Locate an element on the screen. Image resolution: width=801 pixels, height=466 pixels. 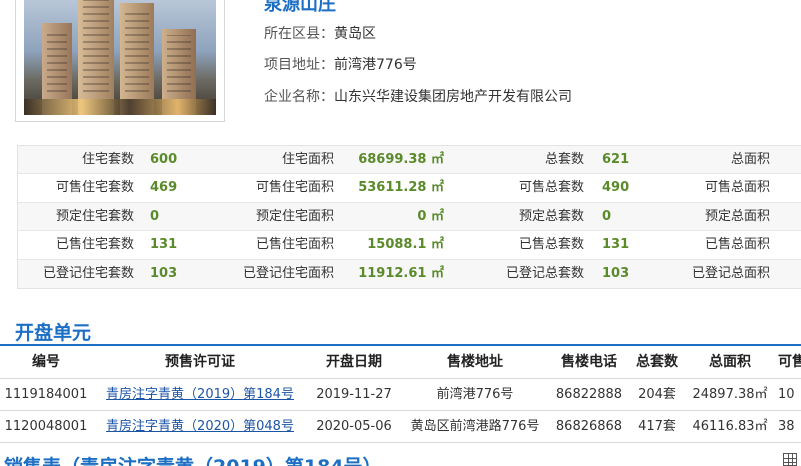
cell-permit: 青房注字青黄（2019）第184号 is located at coordinates (200, 395).